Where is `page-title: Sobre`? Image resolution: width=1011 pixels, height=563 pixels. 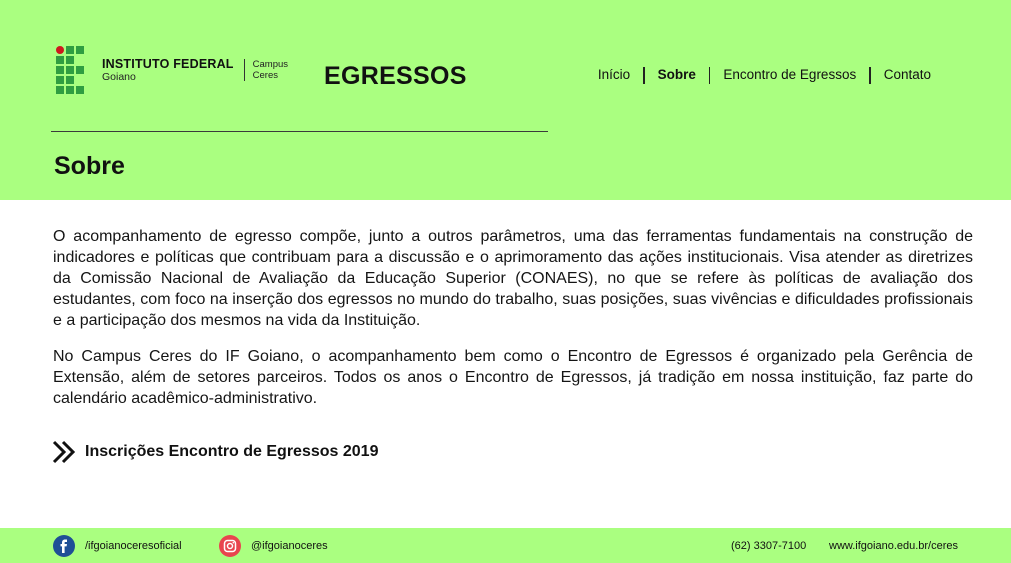 page-title: Sobre is located at coordinates (89, 166).